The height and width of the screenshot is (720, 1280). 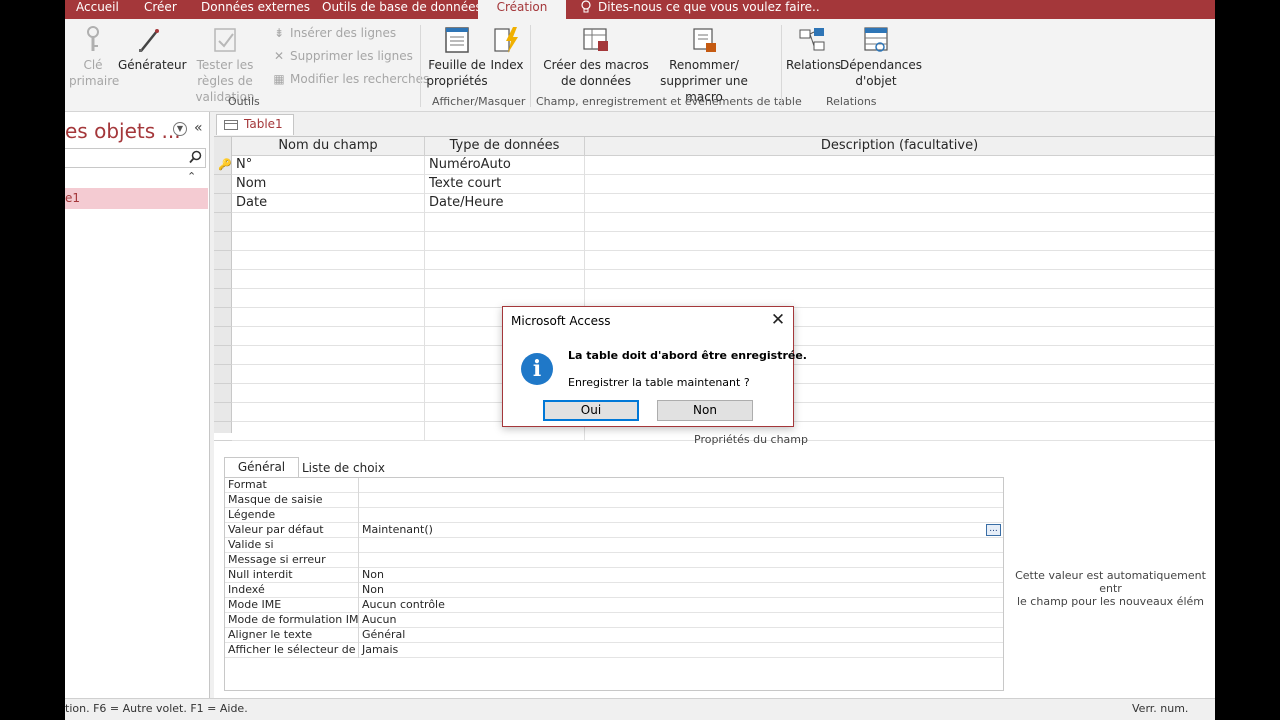 What do you see at coordinates (709, 9) in the screenshot?
I see `tell-me-search: Dites-nous ce que vous voulez faire..` at bounding box center [709, 9].